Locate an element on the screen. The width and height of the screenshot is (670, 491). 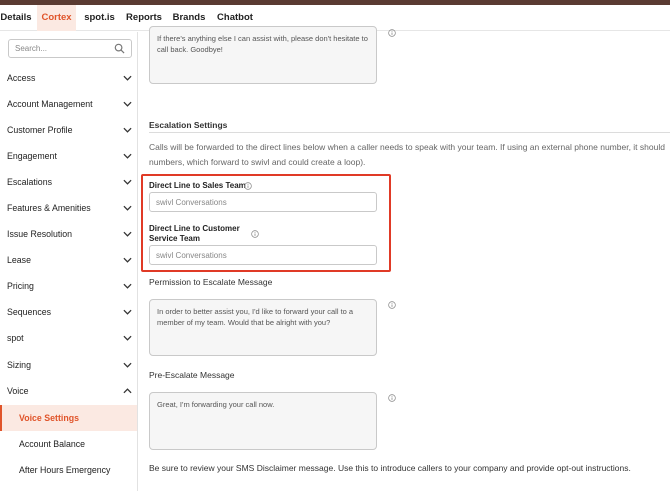
search-input is located at coordinates (63, 48).